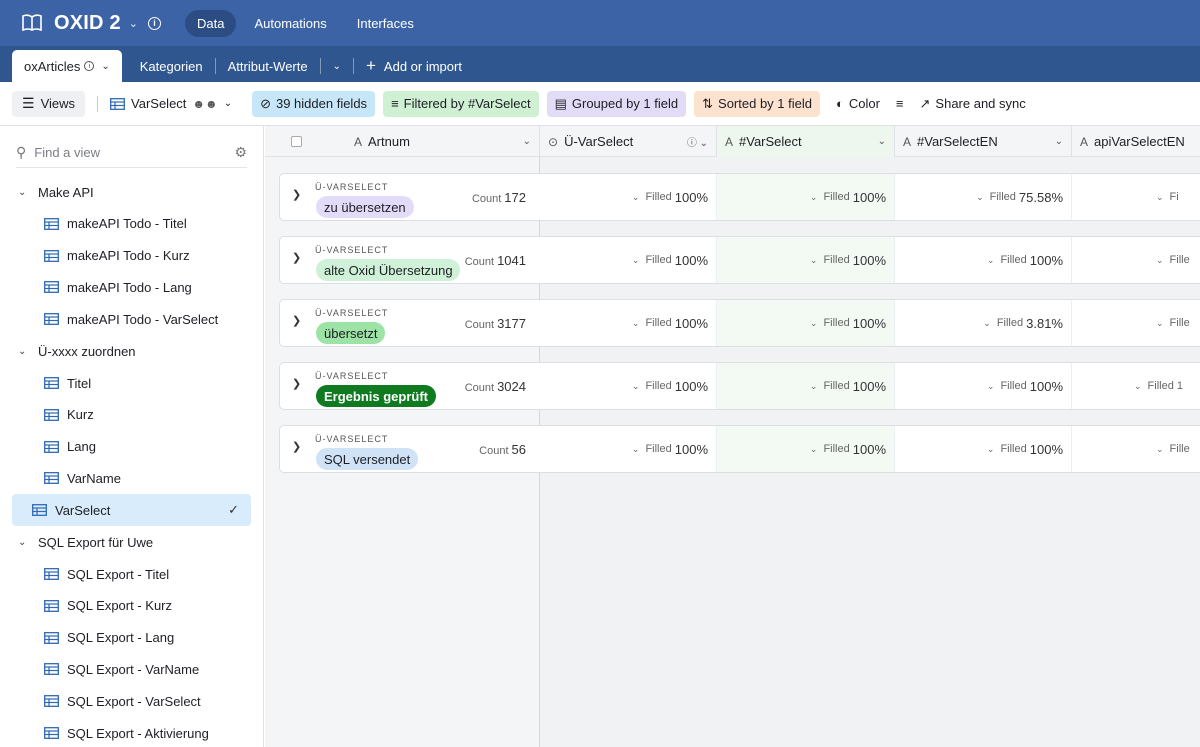 Image resolution: width=1200 pixels, height=747 pixels. Describe the element at coordinates (296, 141) in the screenshot. I see `select-all-checkbox` at that location.